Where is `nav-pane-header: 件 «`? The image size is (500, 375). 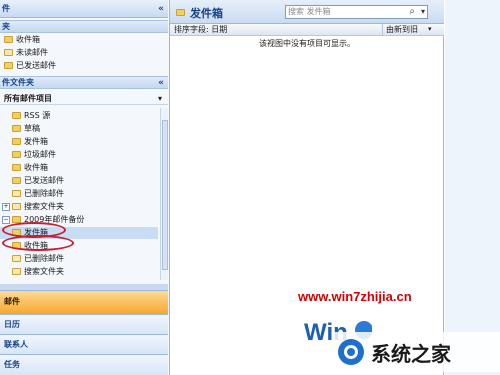 nav-pane-header: 件 « is located at coordinates (84, 9).